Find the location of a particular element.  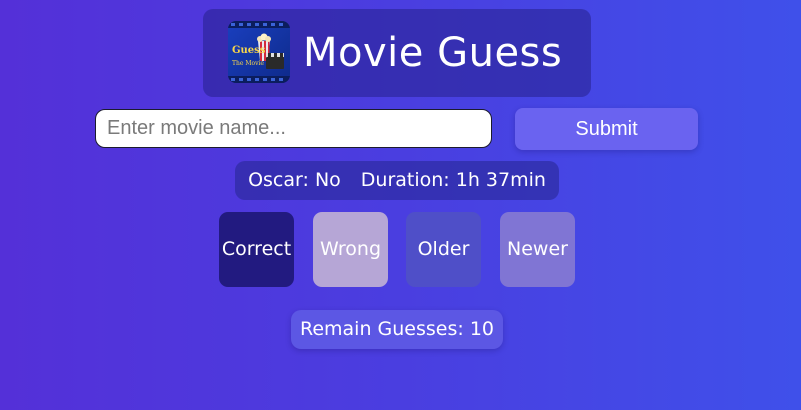

app-title: Movie Guess is located at coordinates (433, 53).